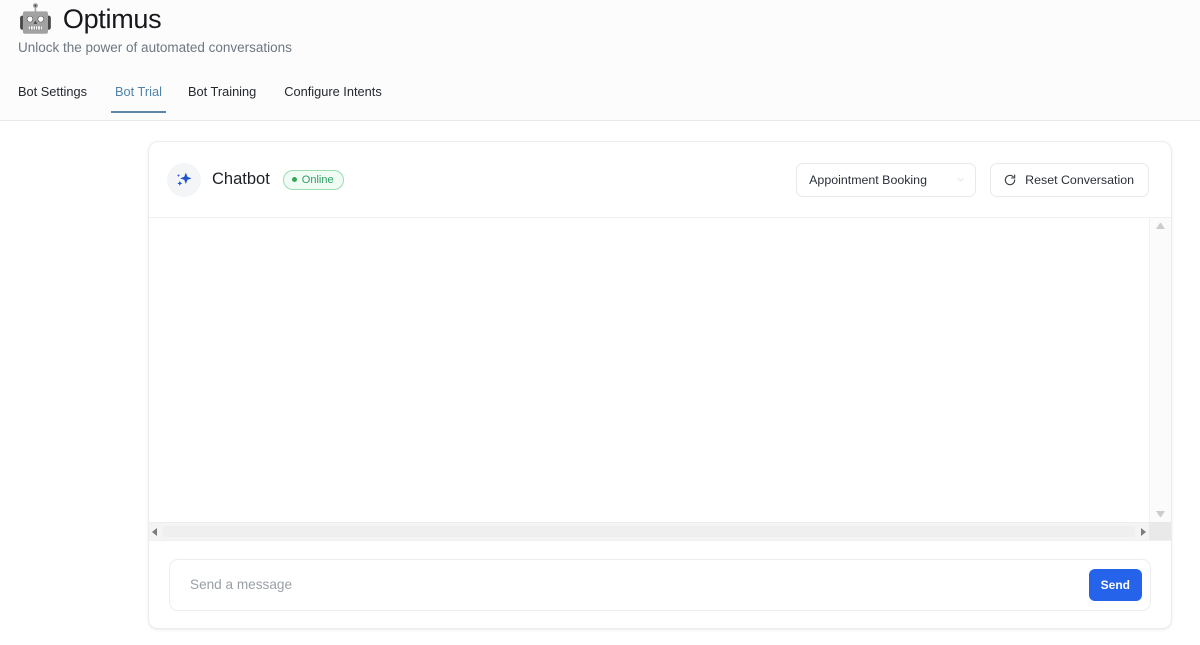 The image size is (1200, 645). Describe the element at coordinates (1160, 225) in the screenshot. I see `arrow-up-icon` at that location.